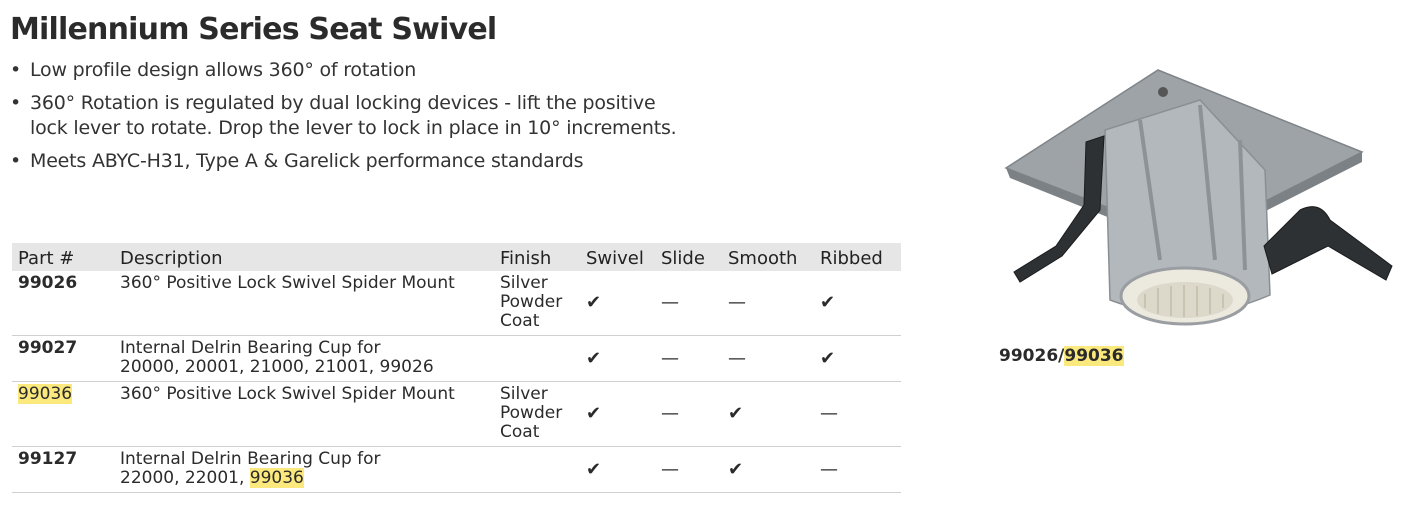  Describe the element at coordinates (851, 258) in the screenshot. I see `header-ribbed: Ribbed` at that location.